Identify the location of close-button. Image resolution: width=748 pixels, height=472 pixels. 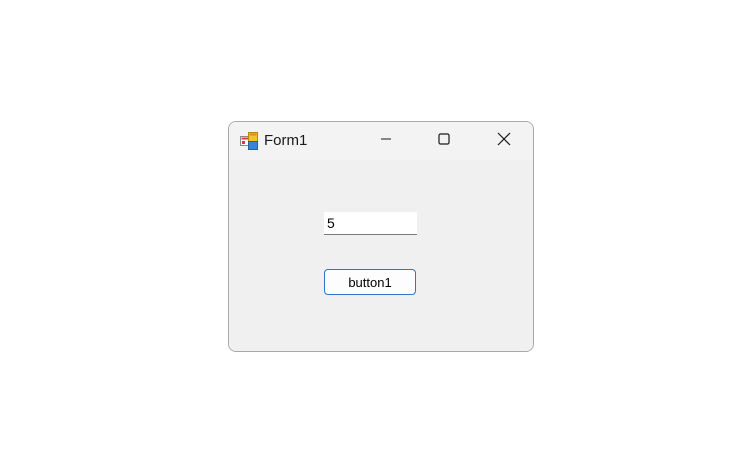
(504, 141).